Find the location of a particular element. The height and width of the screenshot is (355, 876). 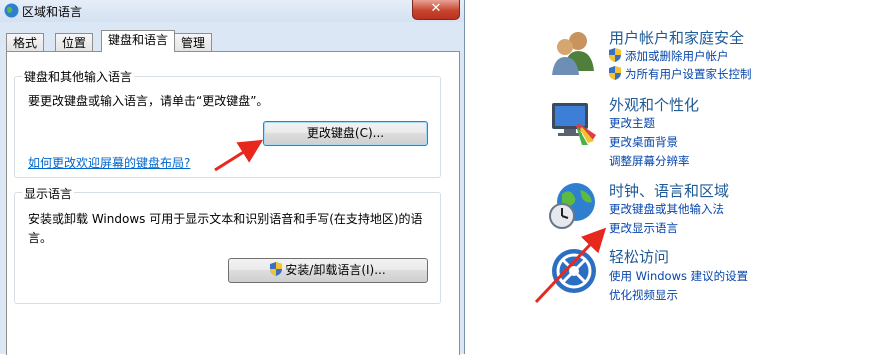

close-button: ✕ is located at coordinates (436, 10).